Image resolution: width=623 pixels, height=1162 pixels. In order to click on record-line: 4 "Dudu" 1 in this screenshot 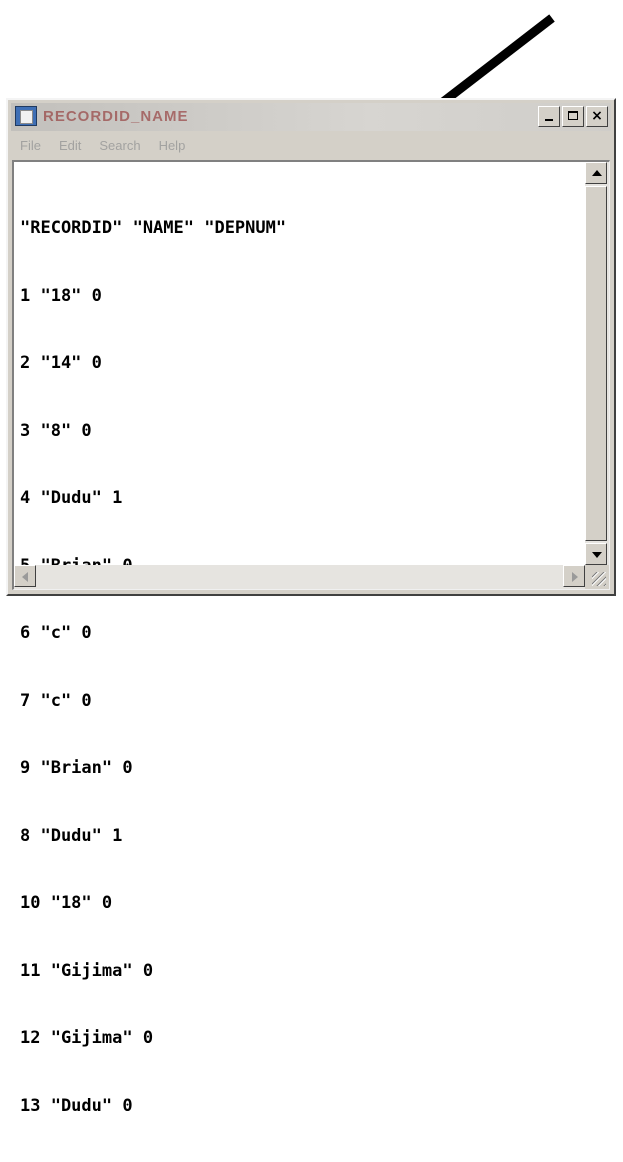, I will do `click(71, 498)`.